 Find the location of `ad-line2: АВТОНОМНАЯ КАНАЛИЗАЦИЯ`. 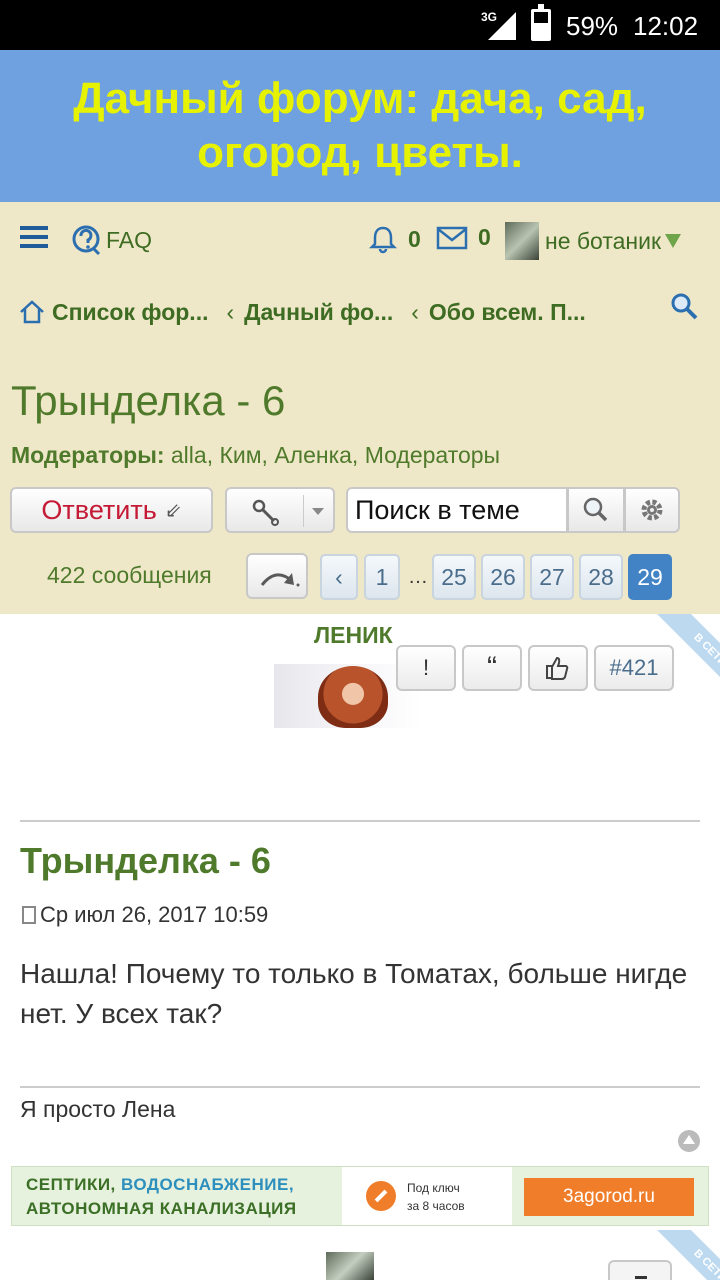

ad-line2: АВТОНОМНАЯ КАНАЛИЗАЦИЯ is located at coordinates (161, 1208).